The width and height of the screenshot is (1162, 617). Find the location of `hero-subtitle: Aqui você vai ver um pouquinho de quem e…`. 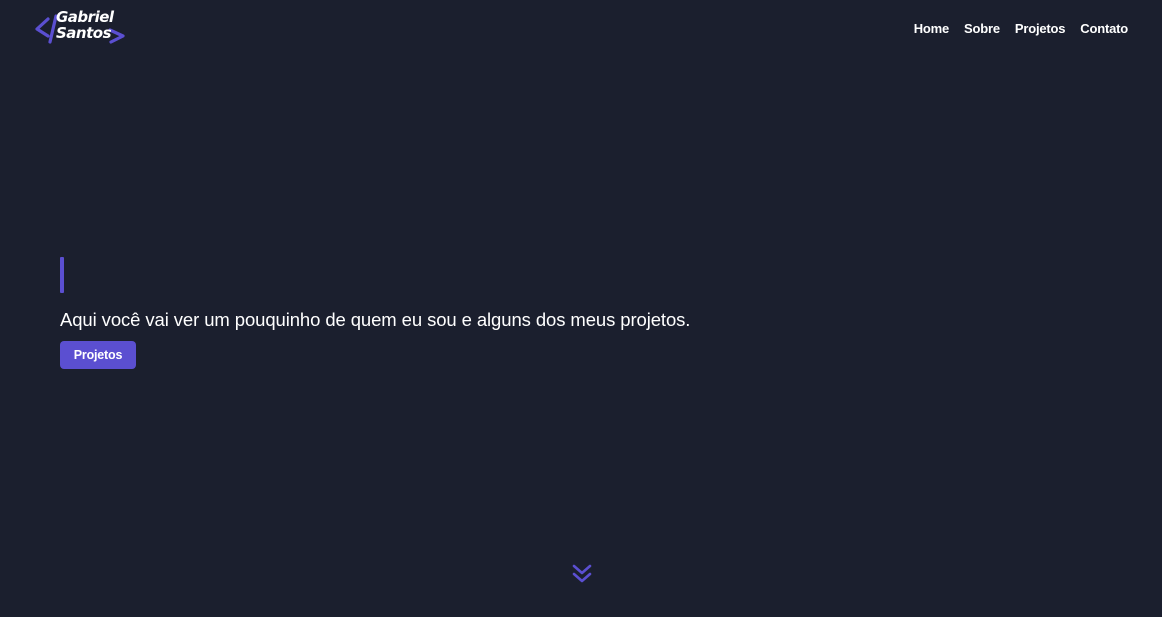

hero-subtitle: Aqui você vai ver um pouquinho de quem e… is located at coordinates (375, 319).